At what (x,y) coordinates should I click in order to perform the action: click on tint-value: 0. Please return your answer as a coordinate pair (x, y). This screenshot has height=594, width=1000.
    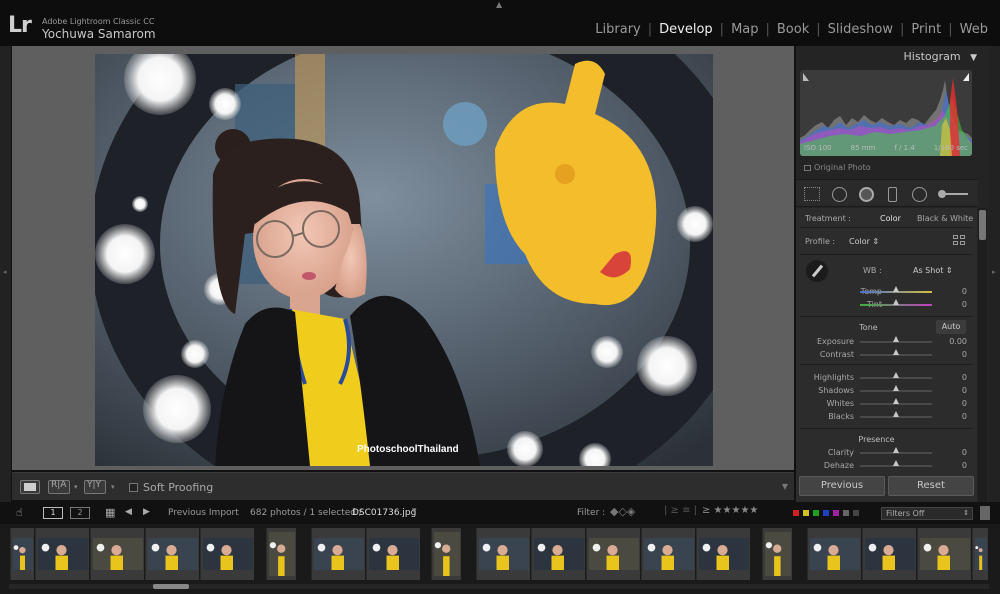
    Looking at the image, I should click on (957, 304).